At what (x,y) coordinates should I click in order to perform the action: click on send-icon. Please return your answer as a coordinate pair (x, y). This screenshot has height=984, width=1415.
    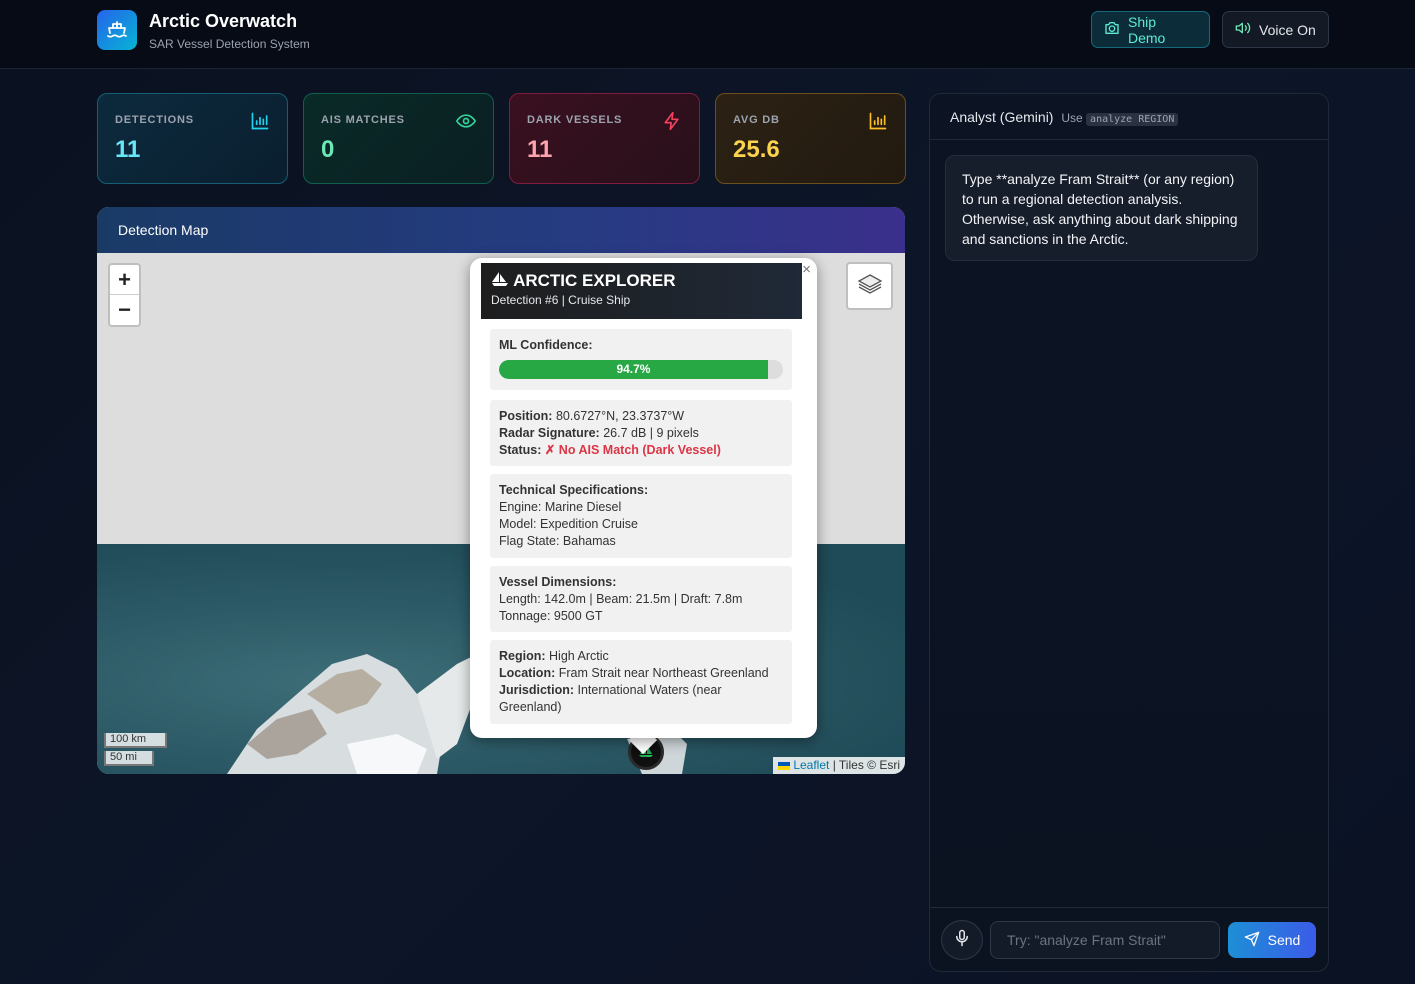
    Looking at the image, I should click on (1252, 940).